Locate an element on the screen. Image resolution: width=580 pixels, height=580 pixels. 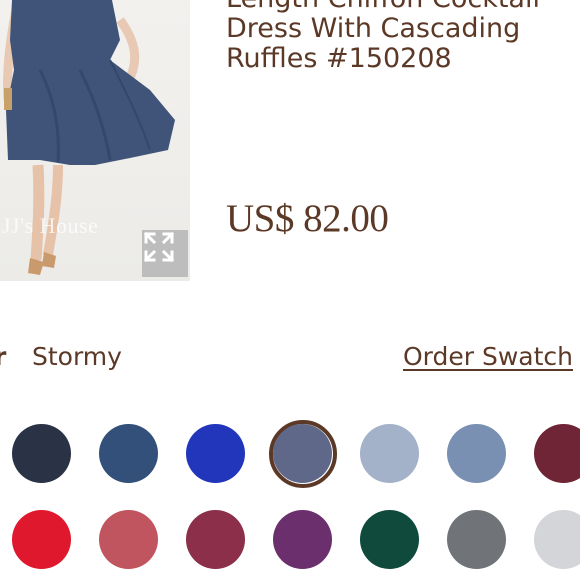
expand-image-button is located at coordinates (165, 253).